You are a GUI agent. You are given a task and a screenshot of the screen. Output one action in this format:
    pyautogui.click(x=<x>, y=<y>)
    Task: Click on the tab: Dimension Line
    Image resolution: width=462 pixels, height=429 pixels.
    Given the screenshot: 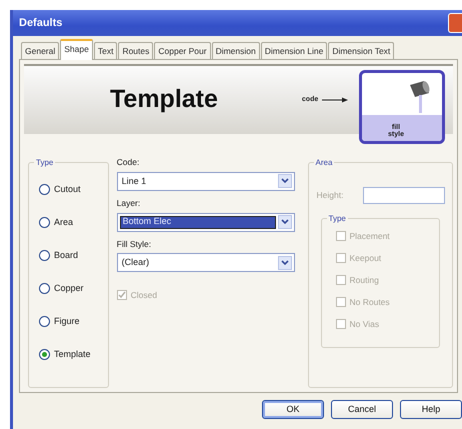 What is the action you would take?
    pyautogui.click(x=294, y=50)
    